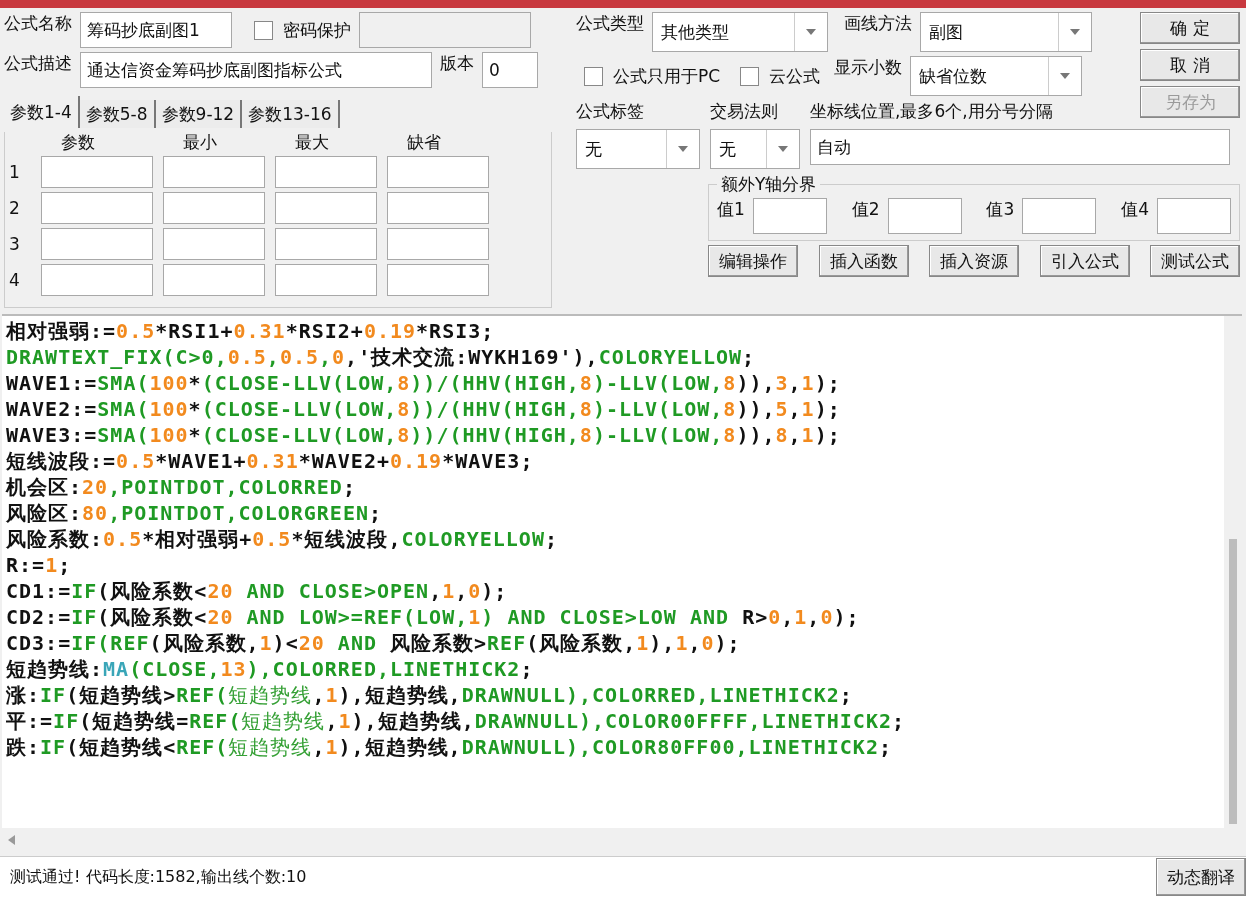 This screenshot has width=1246, height=897. I want to click on row-number: 3, so click(15, 244).